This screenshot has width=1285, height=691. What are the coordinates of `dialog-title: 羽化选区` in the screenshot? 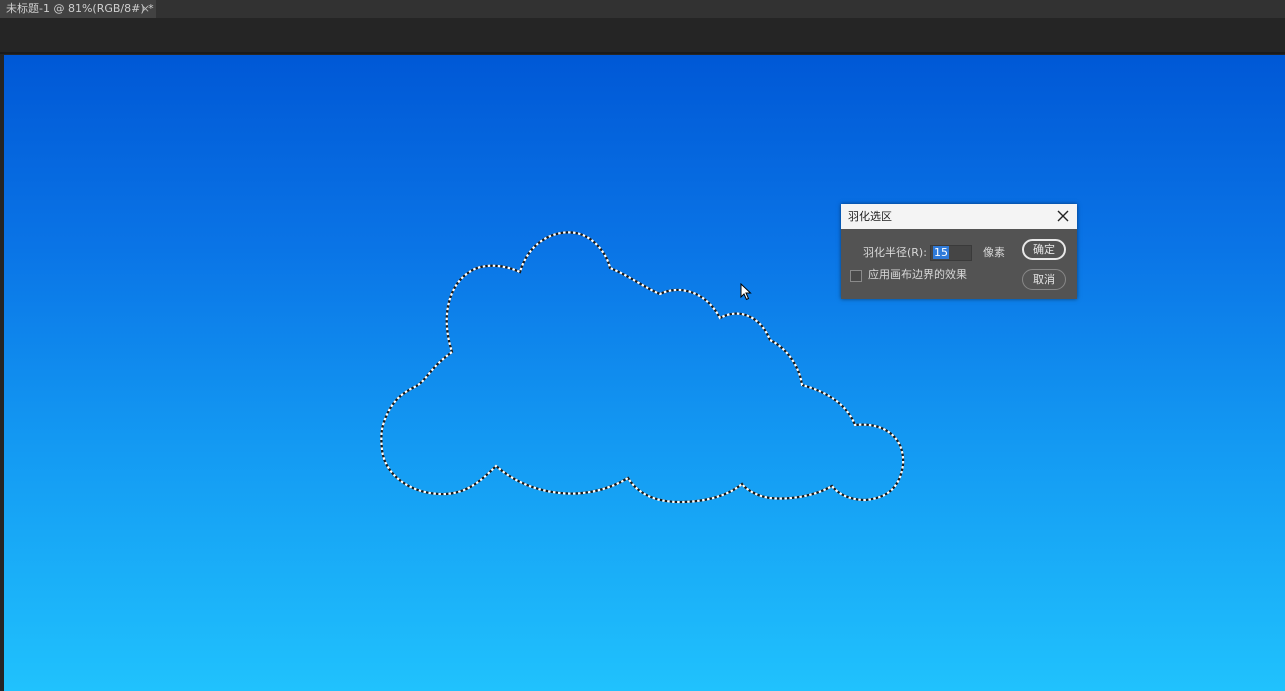 It's located at (870, 216).